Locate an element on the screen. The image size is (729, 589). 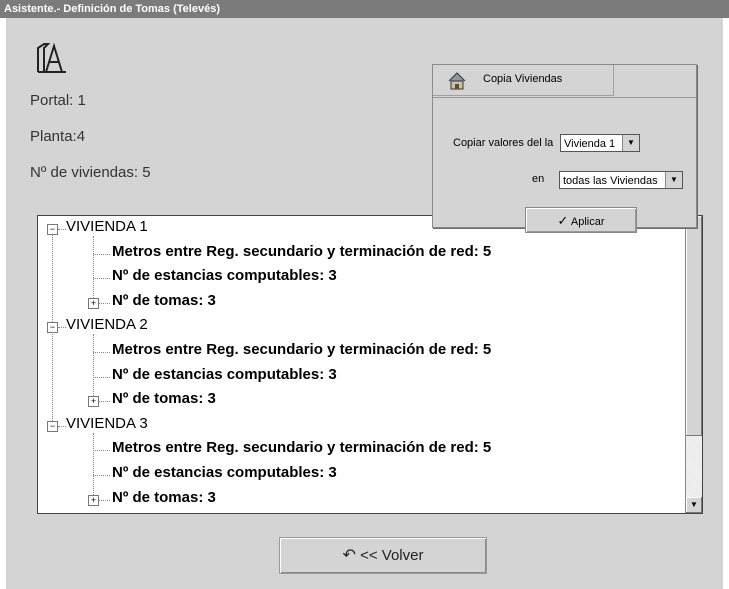
apply-button-label: Aplicar is located at coordinates (587, 222).